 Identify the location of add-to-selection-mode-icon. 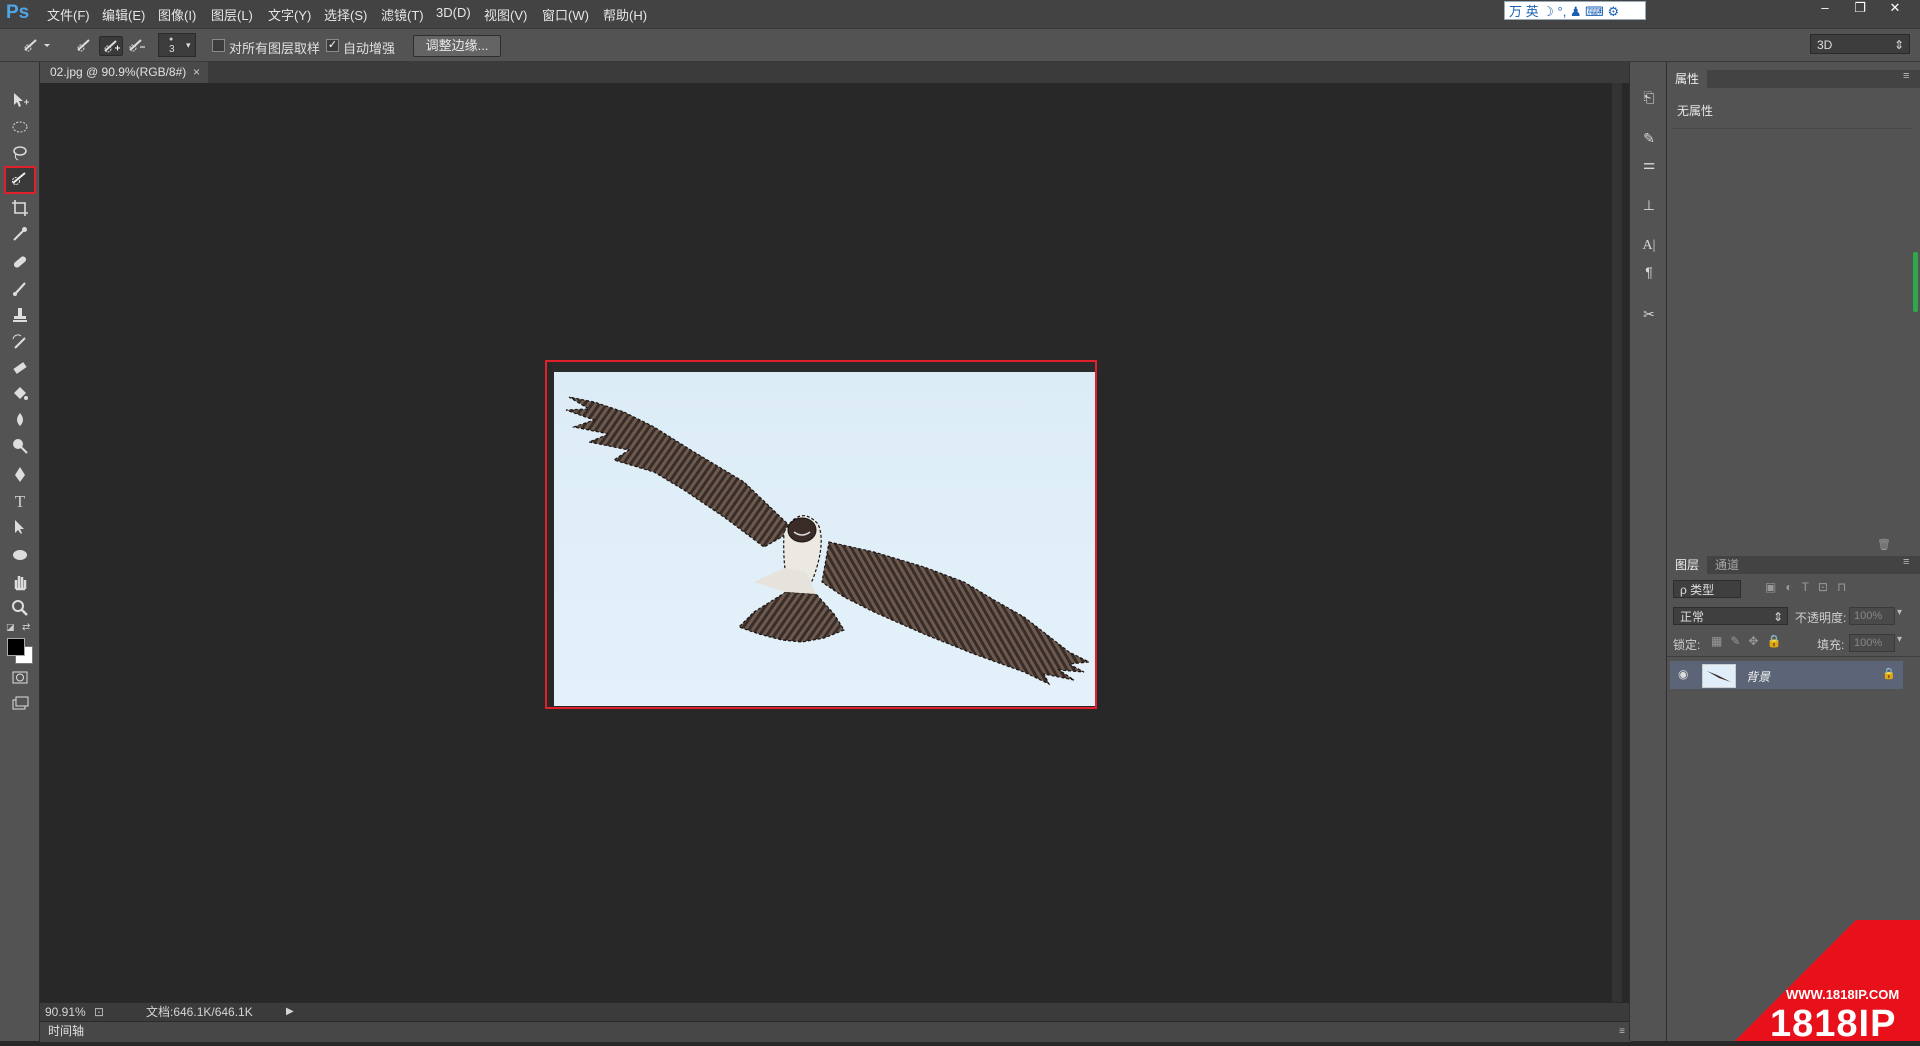
(111, 46).